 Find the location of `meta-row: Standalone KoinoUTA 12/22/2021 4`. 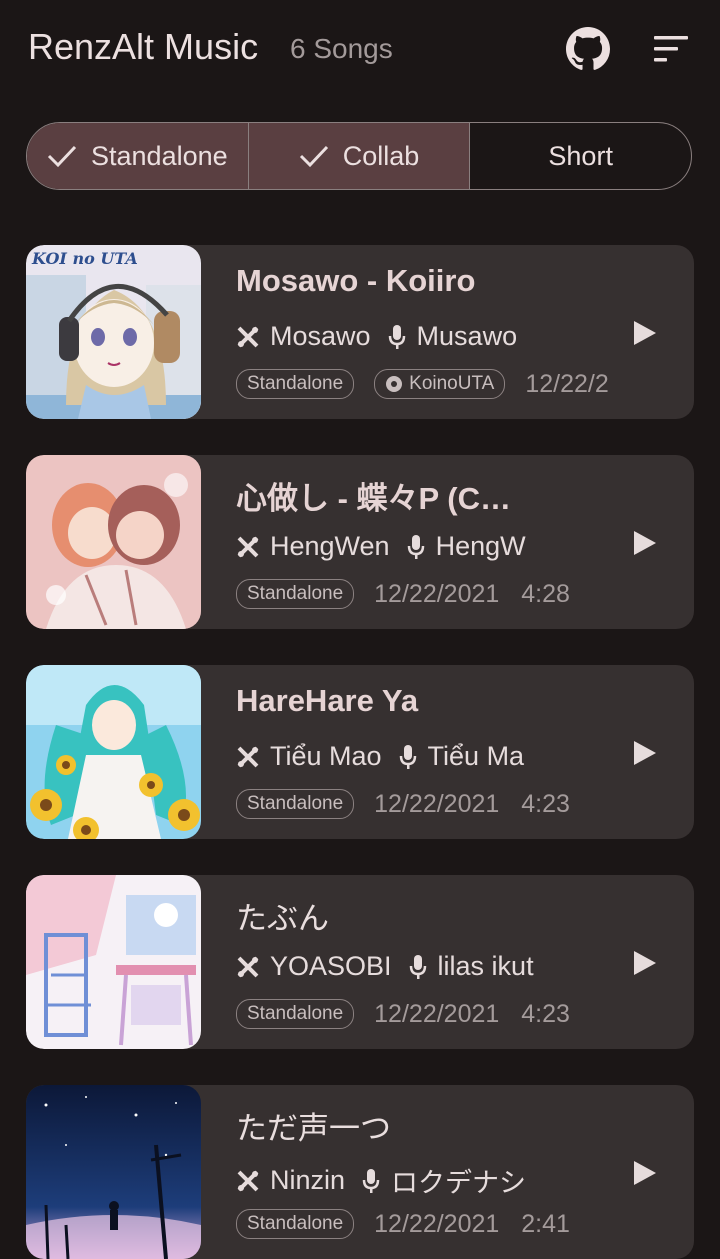

meta-row: Standalone KoinoUTA 12/22/2021 4 is located at coordinates (422, 384).